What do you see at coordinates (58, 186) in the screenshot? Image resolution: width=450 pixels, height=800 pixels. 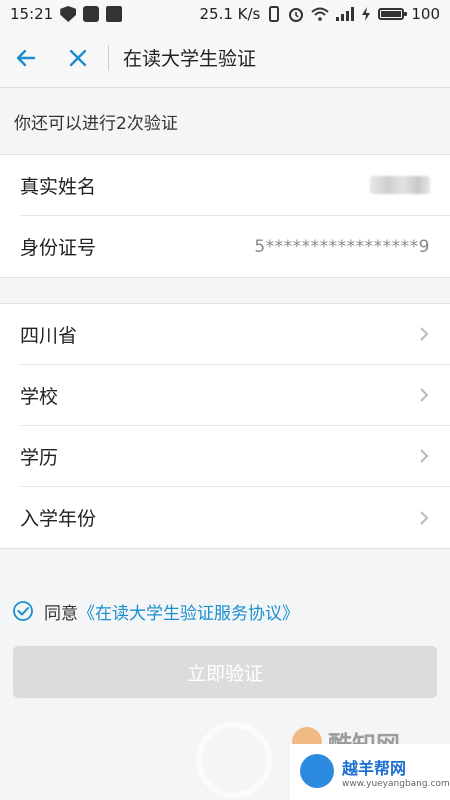 I see `real-name-label: 真实姓名` at bounding box center [58, 186].